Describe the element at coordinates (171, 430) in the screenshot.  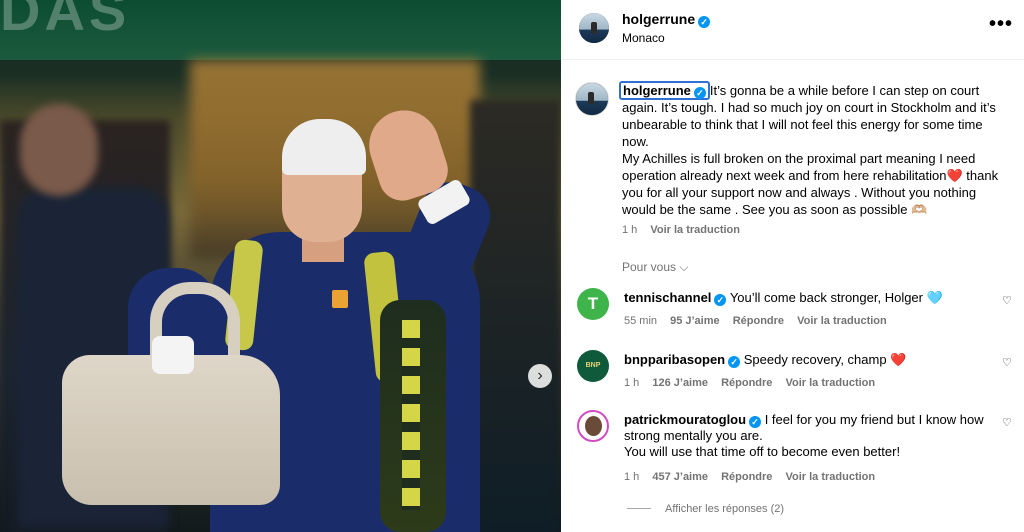
I see `duffel-bag` at that location.